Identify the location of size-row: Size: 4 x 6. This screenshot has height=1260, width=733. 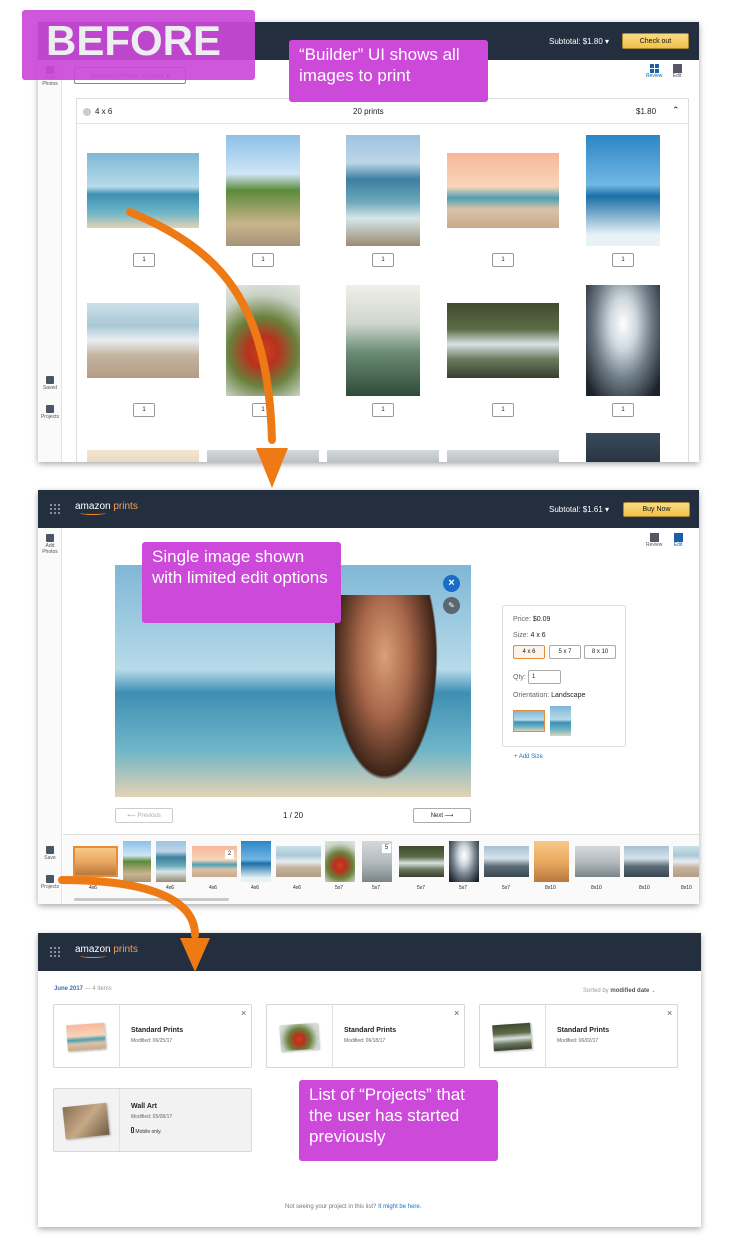
(529, 635).